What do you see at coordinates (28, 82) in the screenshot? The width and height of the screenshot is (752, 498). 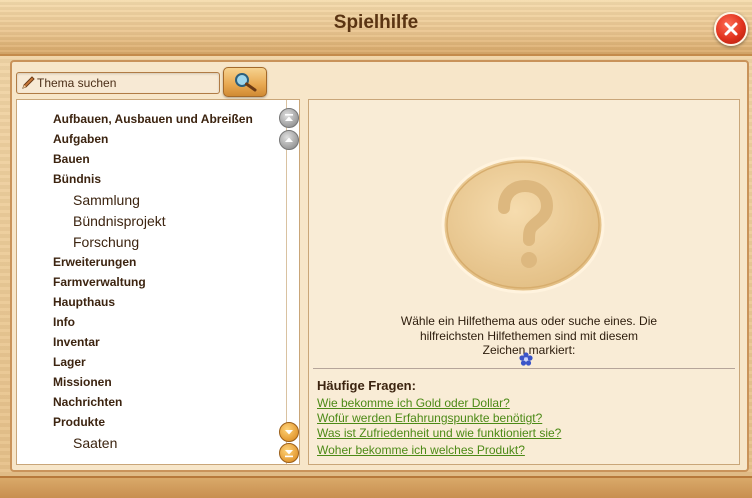 I see `pencil-icon` at bounding box center [28, 82].